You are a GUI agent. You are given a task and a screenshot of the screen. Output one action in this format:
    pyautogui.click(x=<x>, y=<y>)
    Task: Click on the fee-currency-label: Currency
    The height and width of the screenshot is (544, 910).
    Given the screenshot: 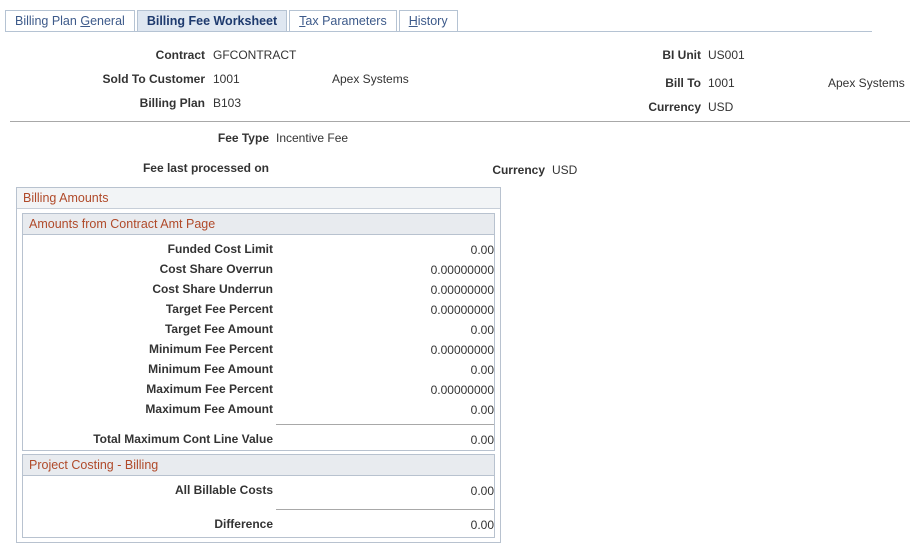 What is the action you would take?
    pyautogui.click(x=518, y=170)
    